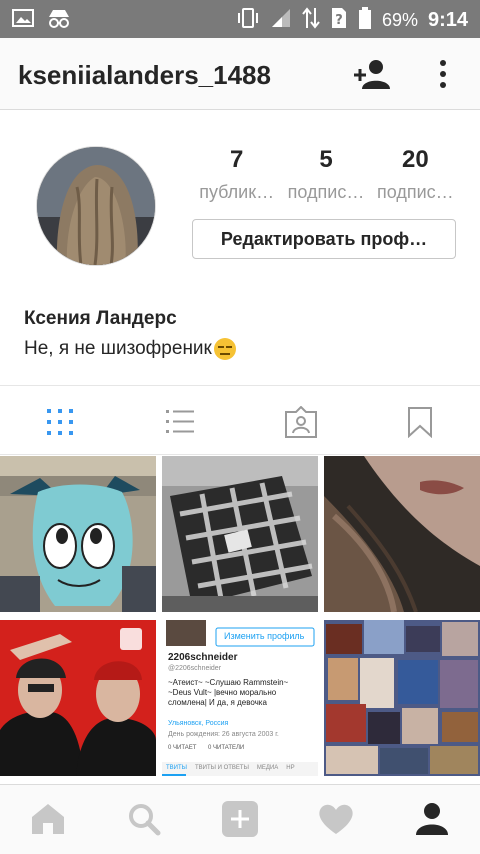 The height and width of the screenshot is (854, 480). Describe the element at coordinates (290, 768) in the screenshot. I see `screenshot-tab: НР` at that location.